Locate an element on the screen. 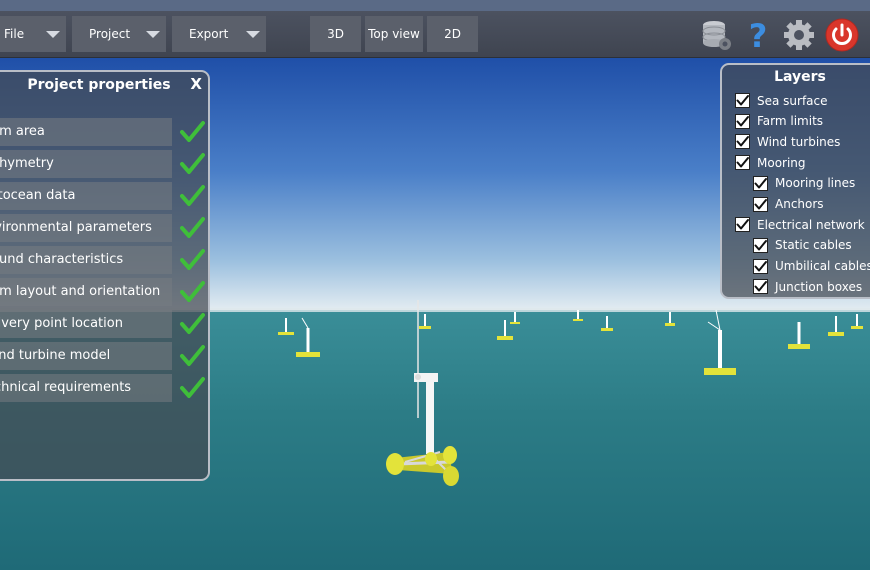  project-item-label: echnical requirements is located at coordinates (66, 387).